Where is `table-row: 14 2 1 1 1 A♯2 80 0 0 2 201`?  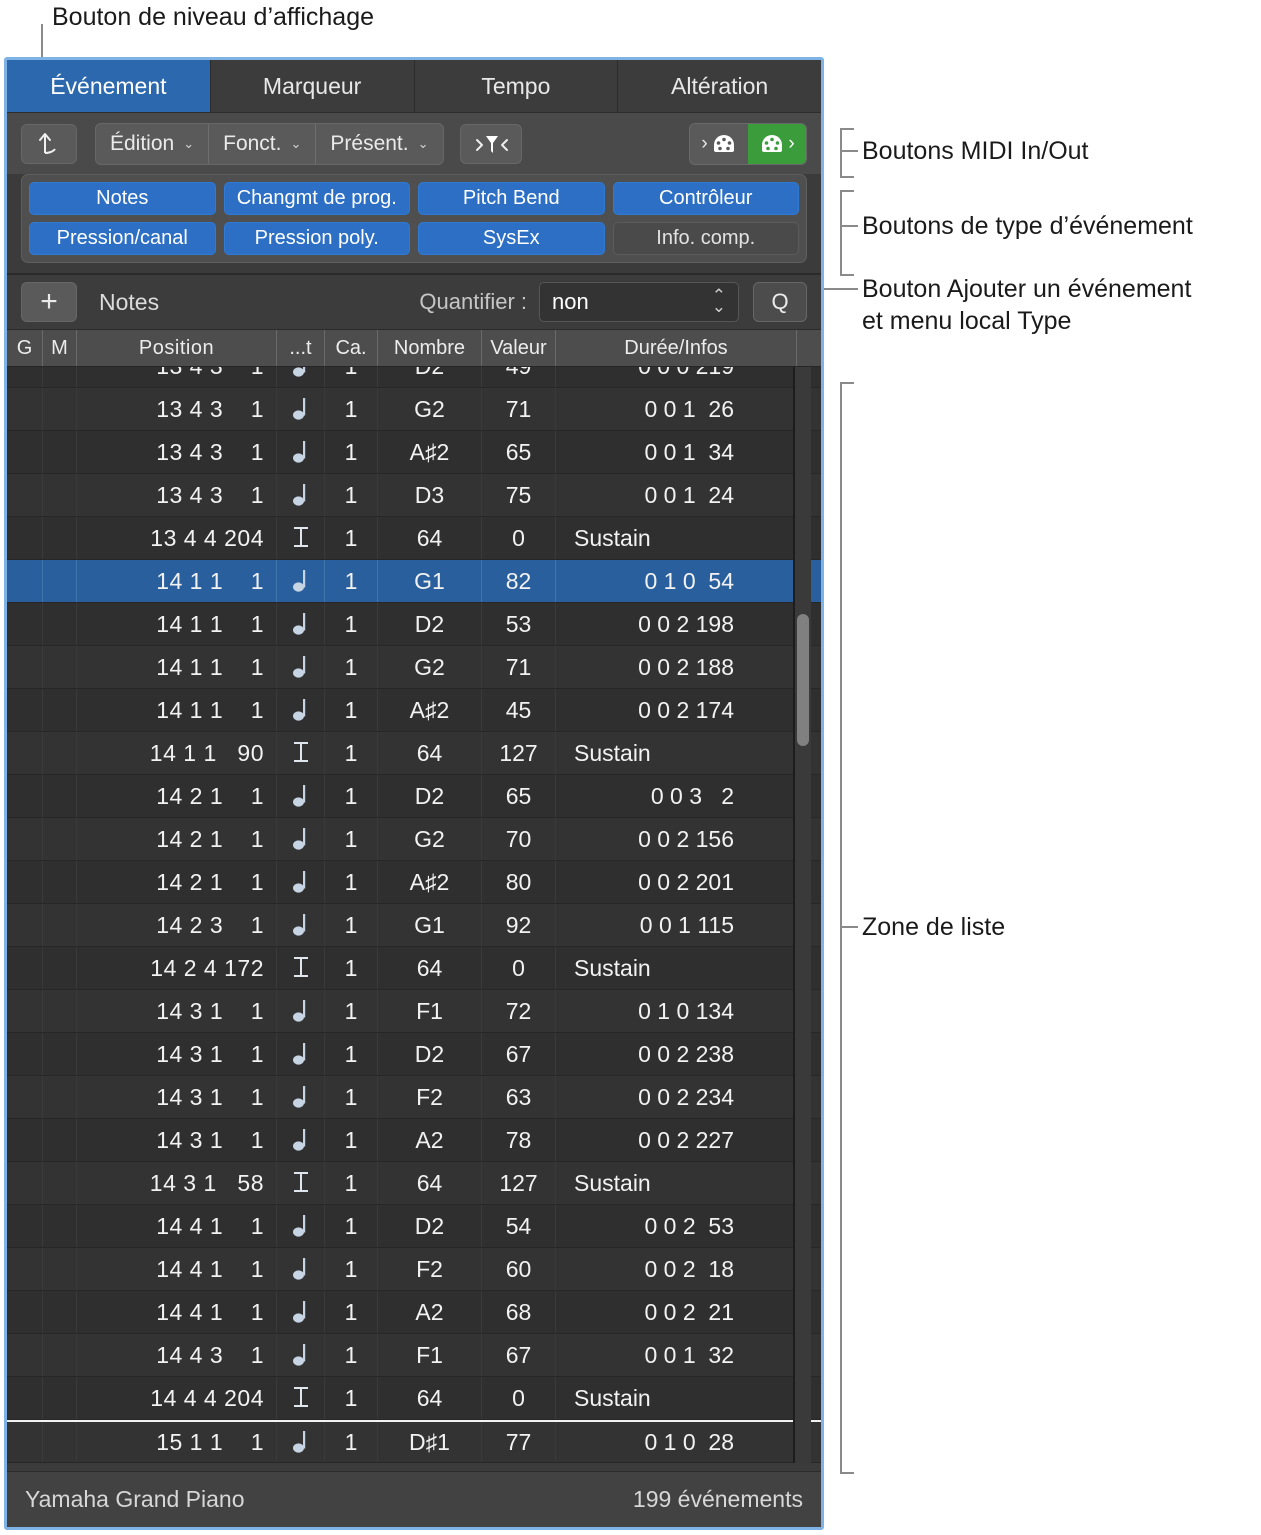
table-row: 14 2 1 1 1 A♯2 80 0 0 2 201 is located at coordinates (414, 882).